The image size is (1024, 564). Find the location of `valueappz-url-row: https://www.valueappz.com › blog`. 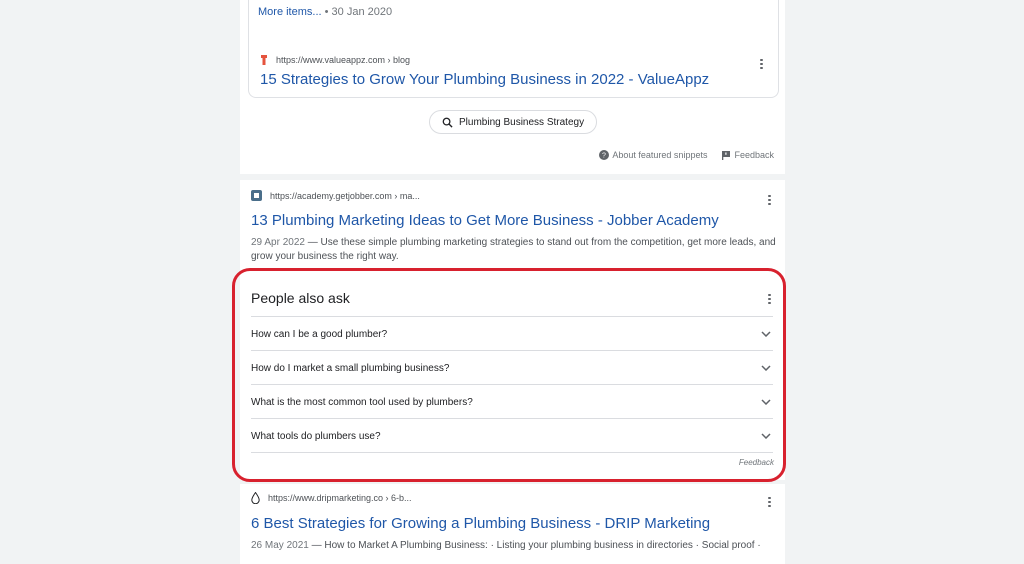

valueappz-url-row: https://www.valueappz.com › blog is located at coordinates (335, 60).